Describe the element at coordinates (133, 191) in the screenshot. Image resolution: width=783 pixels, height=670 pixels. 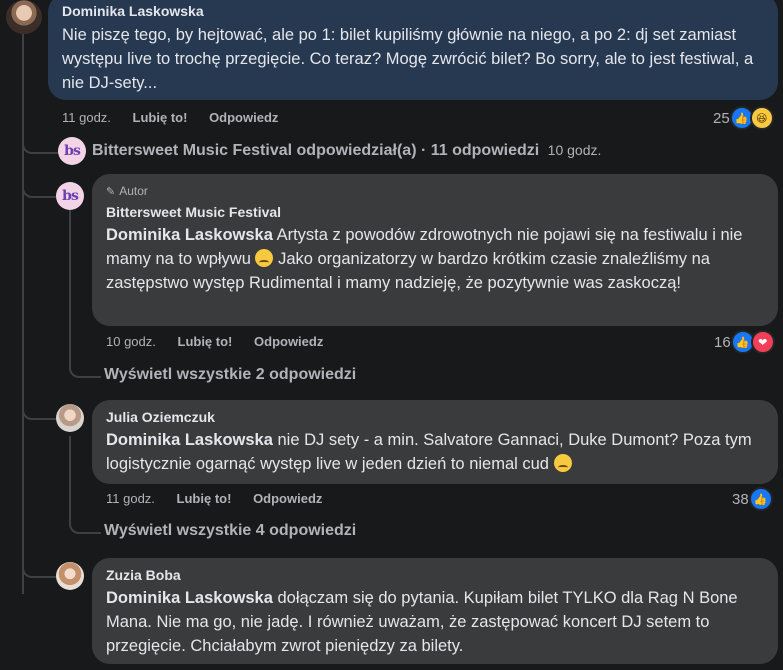
I see `author-badge-label: Autor` at that location.